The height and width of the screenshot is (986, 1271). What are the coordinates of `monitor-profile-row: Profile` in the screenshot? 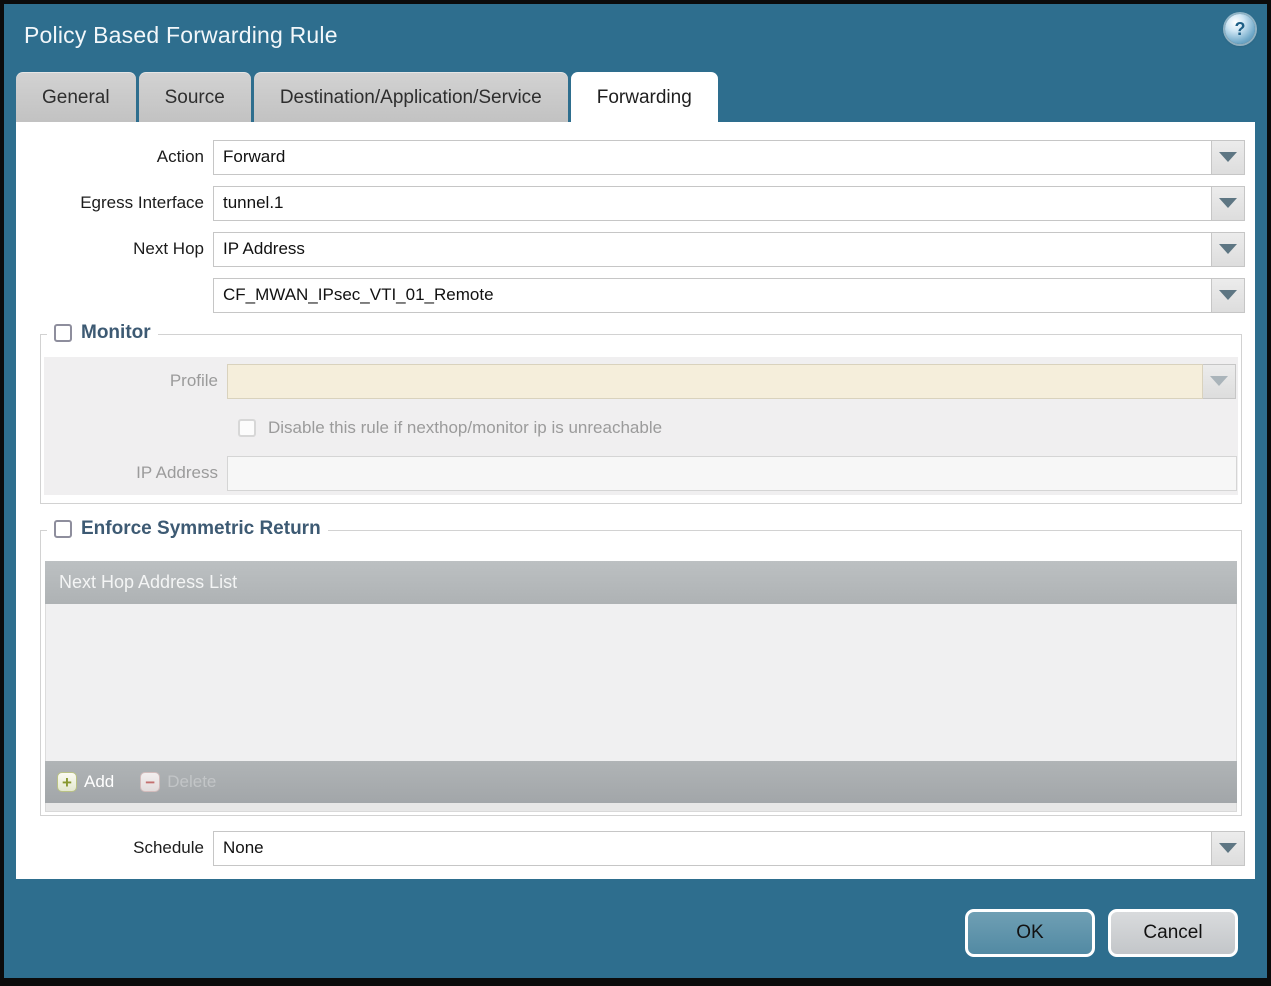 It's located at (641, 381).